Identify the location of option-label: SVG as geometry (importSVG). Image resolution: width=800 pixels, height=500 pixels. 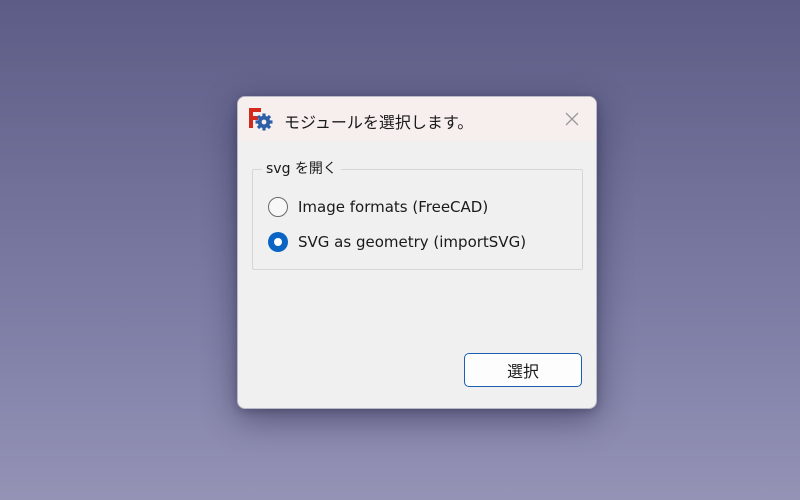
(412, 242).